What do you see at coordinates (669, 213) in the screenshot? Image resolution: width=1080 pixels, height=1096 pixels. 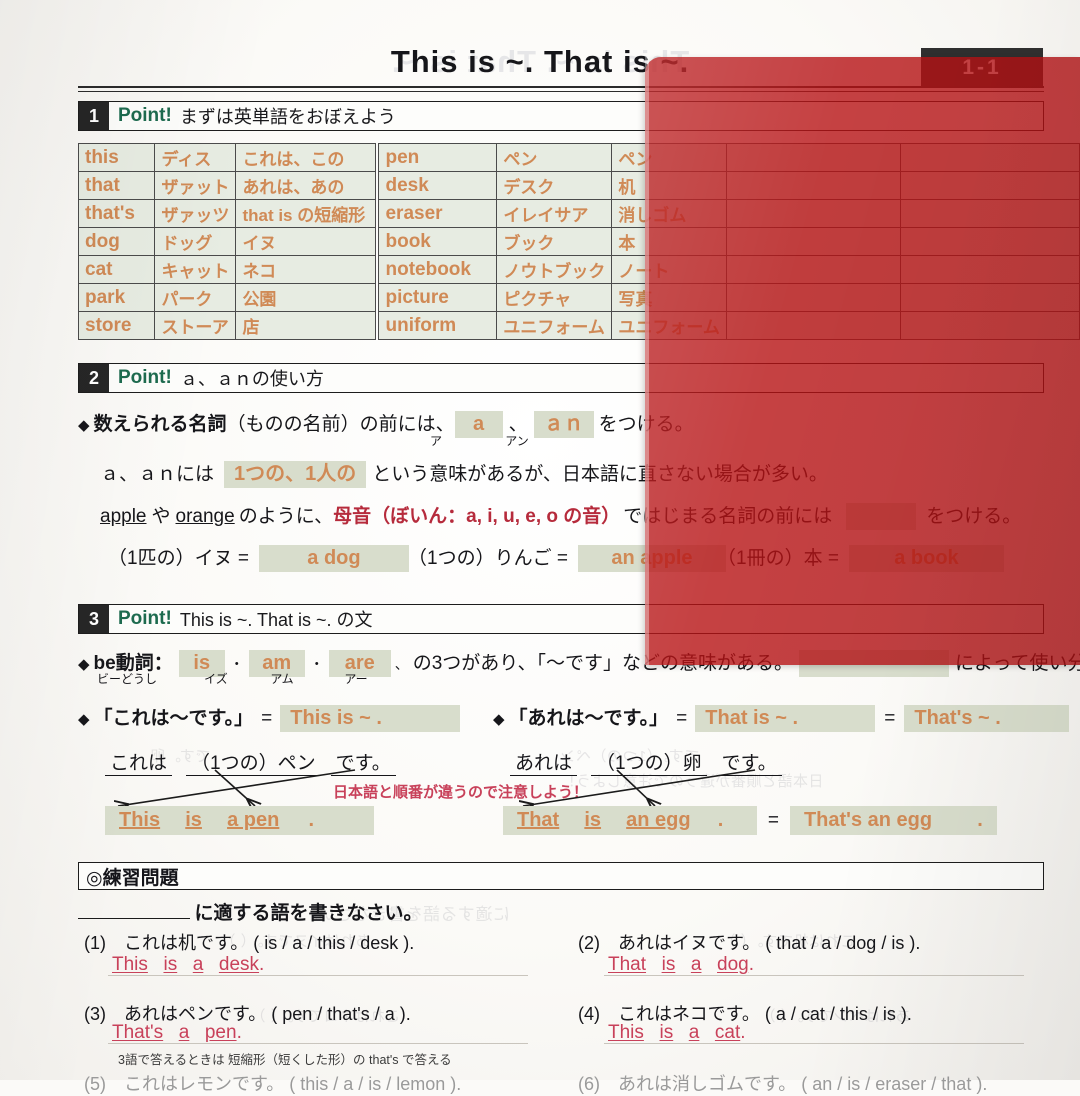 I see `vocab-meaning: 消しゴム` at bounding box center [669, 213].